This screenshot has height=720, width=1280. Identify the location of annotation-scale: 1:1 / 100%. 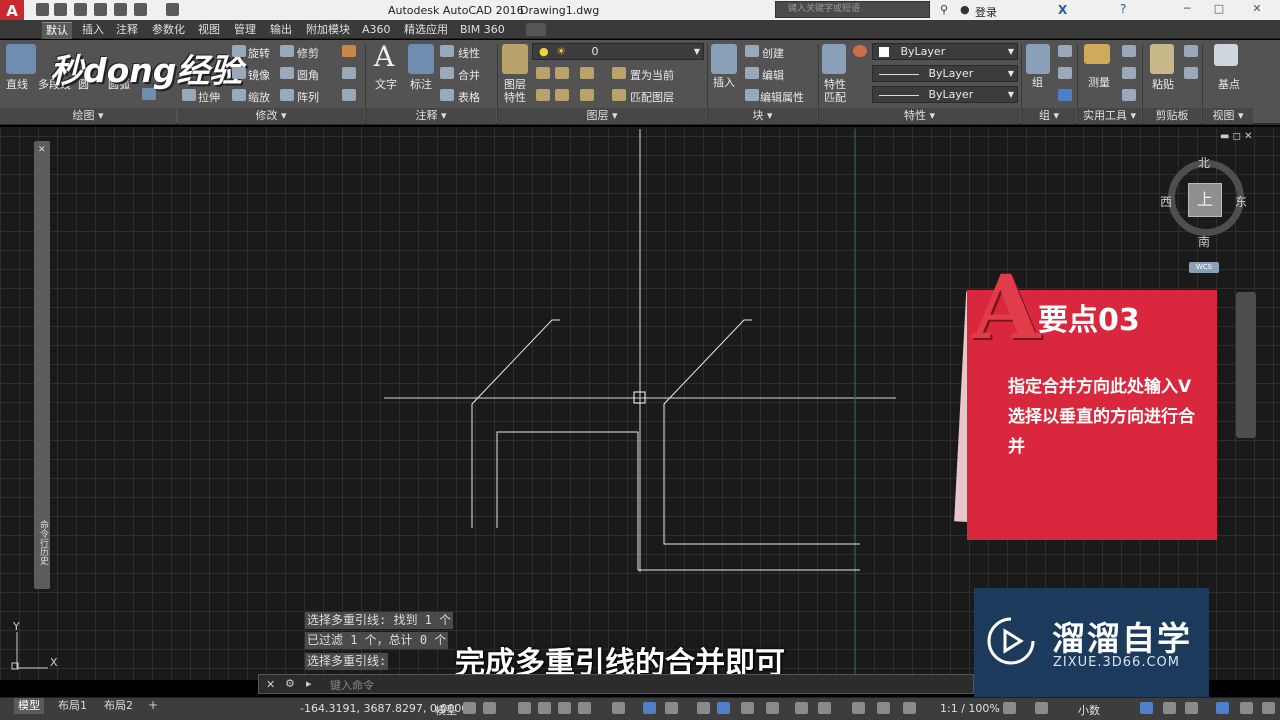
(970, 708).